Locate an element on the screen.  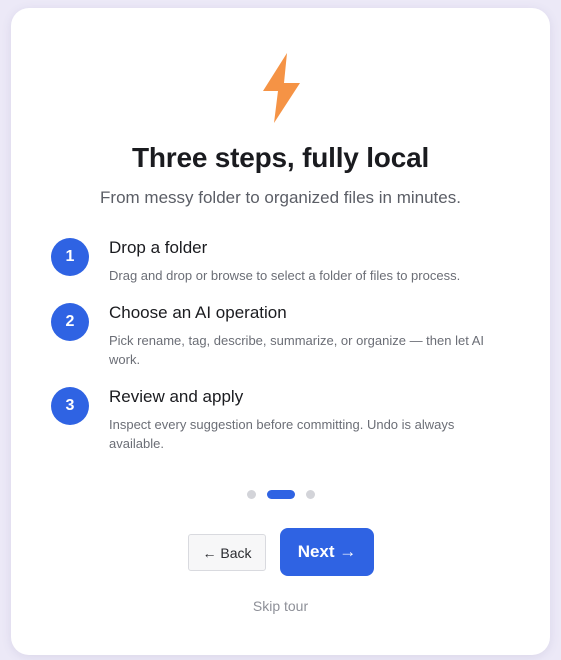
step-title: Drop a folder is located at coordinates (158, 247).